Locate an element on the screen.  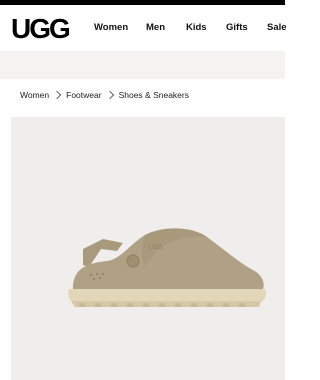
breadcrumb-women: Women is located at coordinates (34, 95).